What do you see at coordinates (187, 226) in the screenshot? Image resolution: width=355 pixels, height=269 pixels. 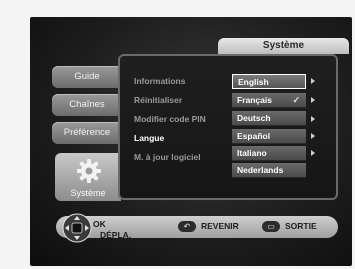 I see `back-button-icon: ↶` at bounding box center [187, 226].